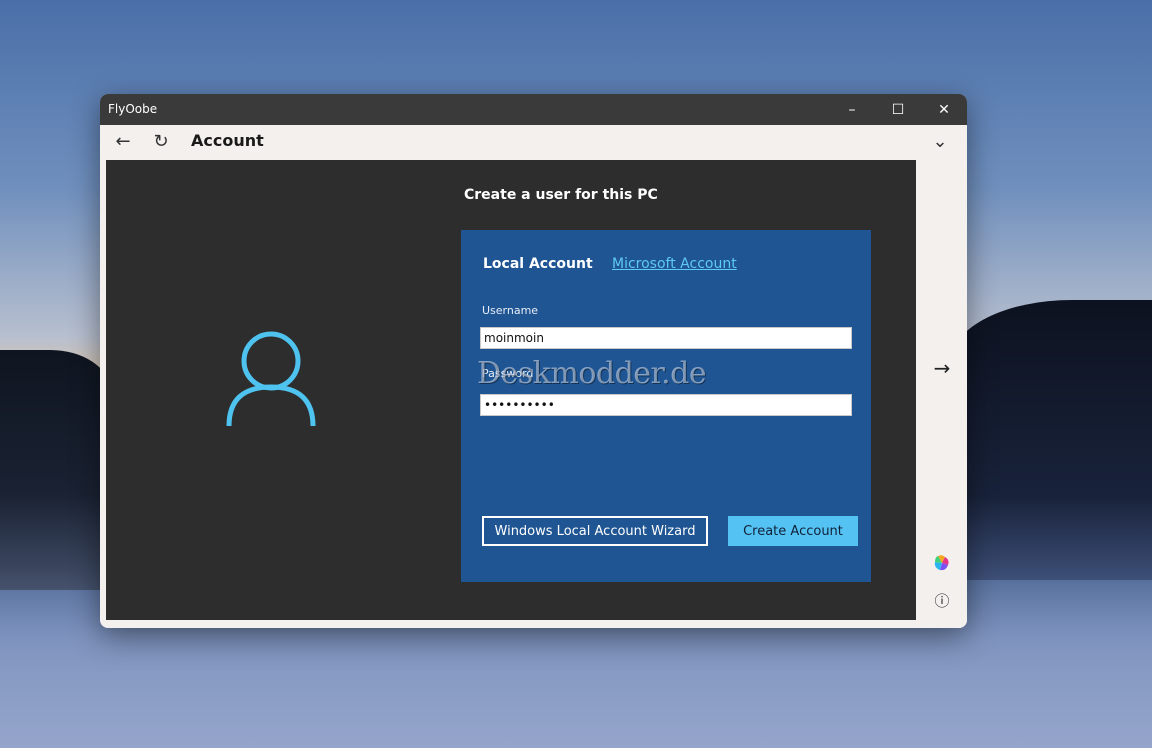  What do you see at coordinates (227, 140) in the screenshot?
I see `page-title: Account` at bounding box center [227, 140].